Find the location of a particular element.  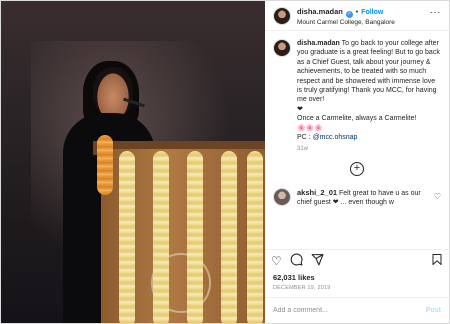

photo-credit-mention: @mcc.ohsnap is located at coordinates (335, 137).